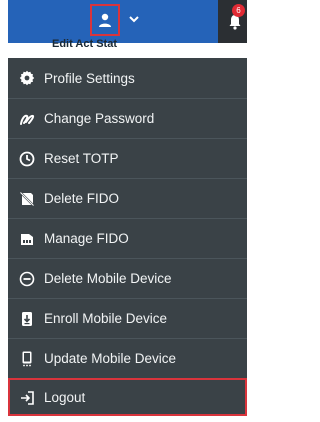 The height and width of the screenshot is (422, 320). What do you see at coordinates (106, 318) in the screenshot?
I see `menu-item-label: Enroll Mobile Device` at bounding box center [106, 318].